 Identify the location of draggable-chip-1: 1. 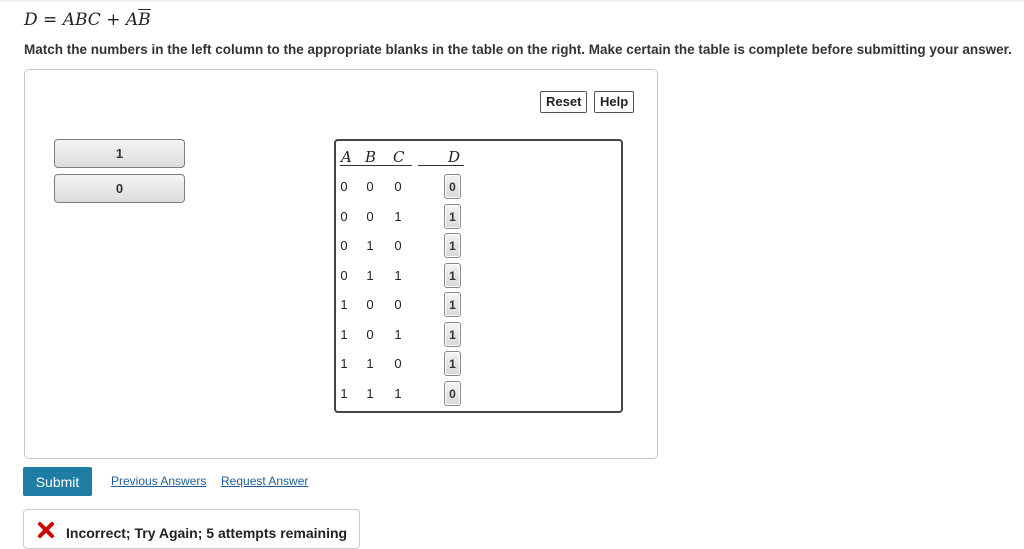
(119, 153).